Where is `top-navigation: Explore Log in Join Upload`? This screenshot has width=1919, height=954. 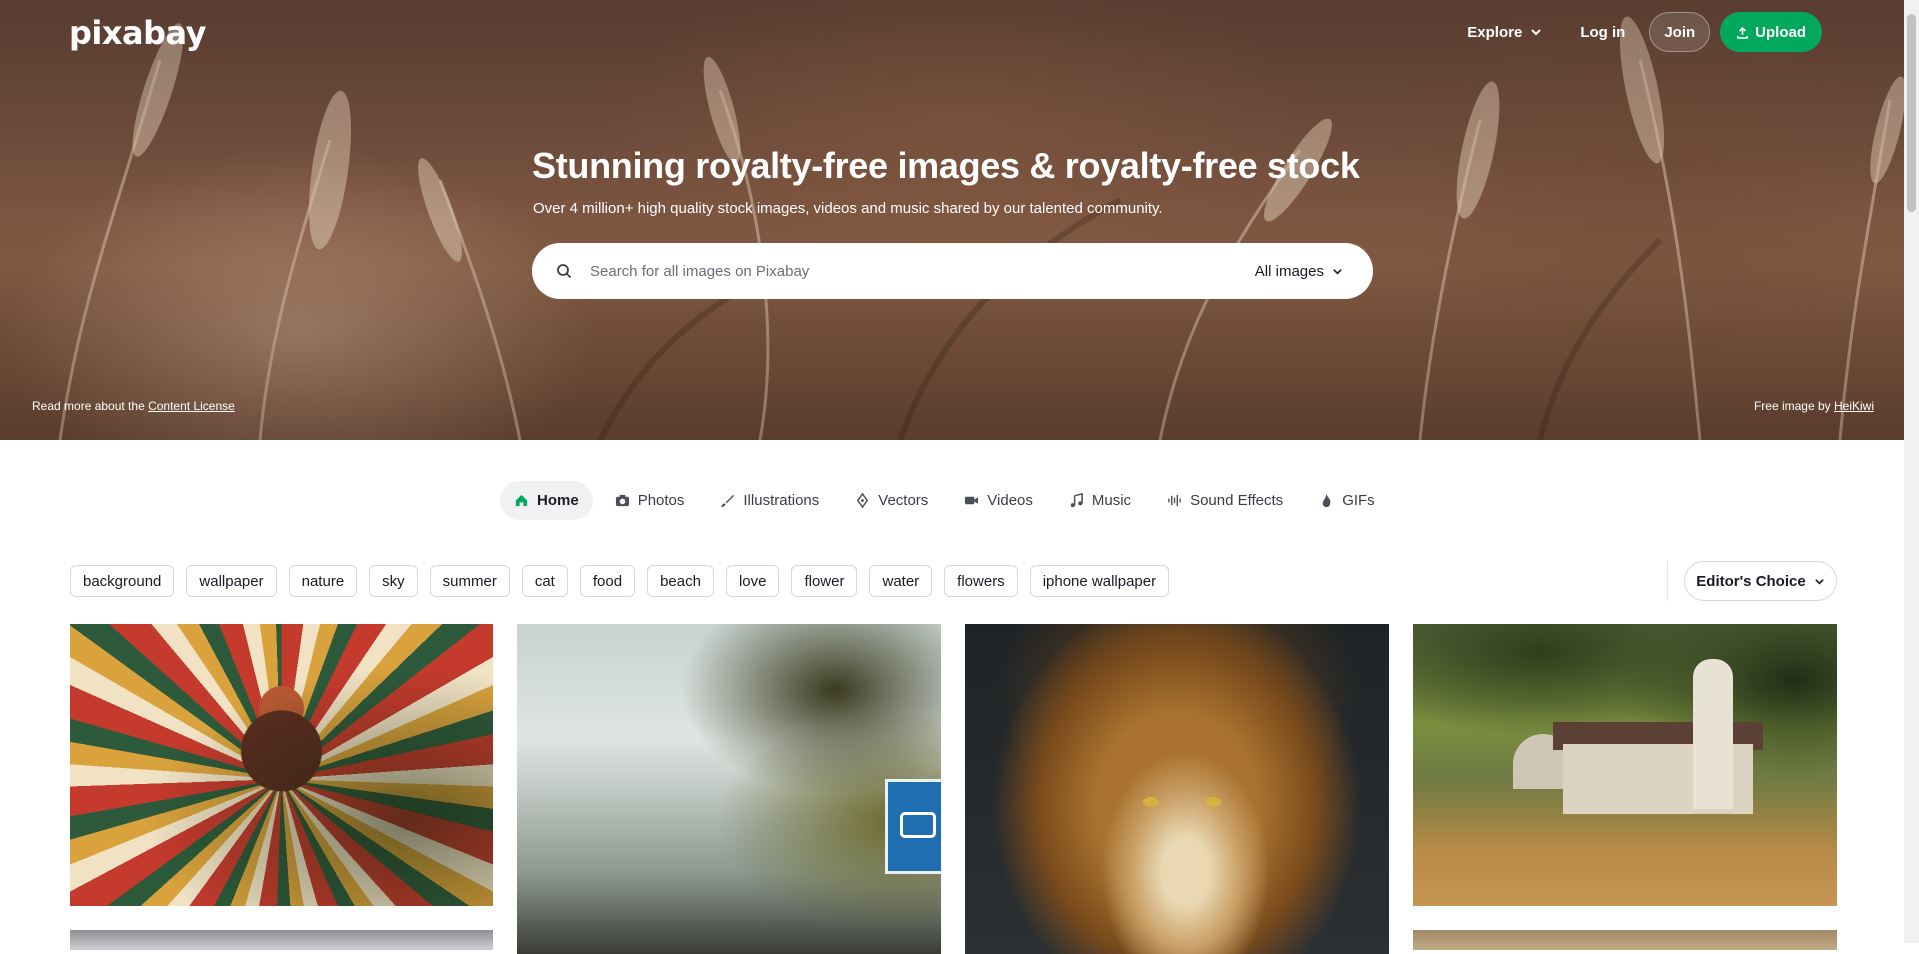 top-navigation: Explore Log in Join Upload is located at coordinates (1637, 32).